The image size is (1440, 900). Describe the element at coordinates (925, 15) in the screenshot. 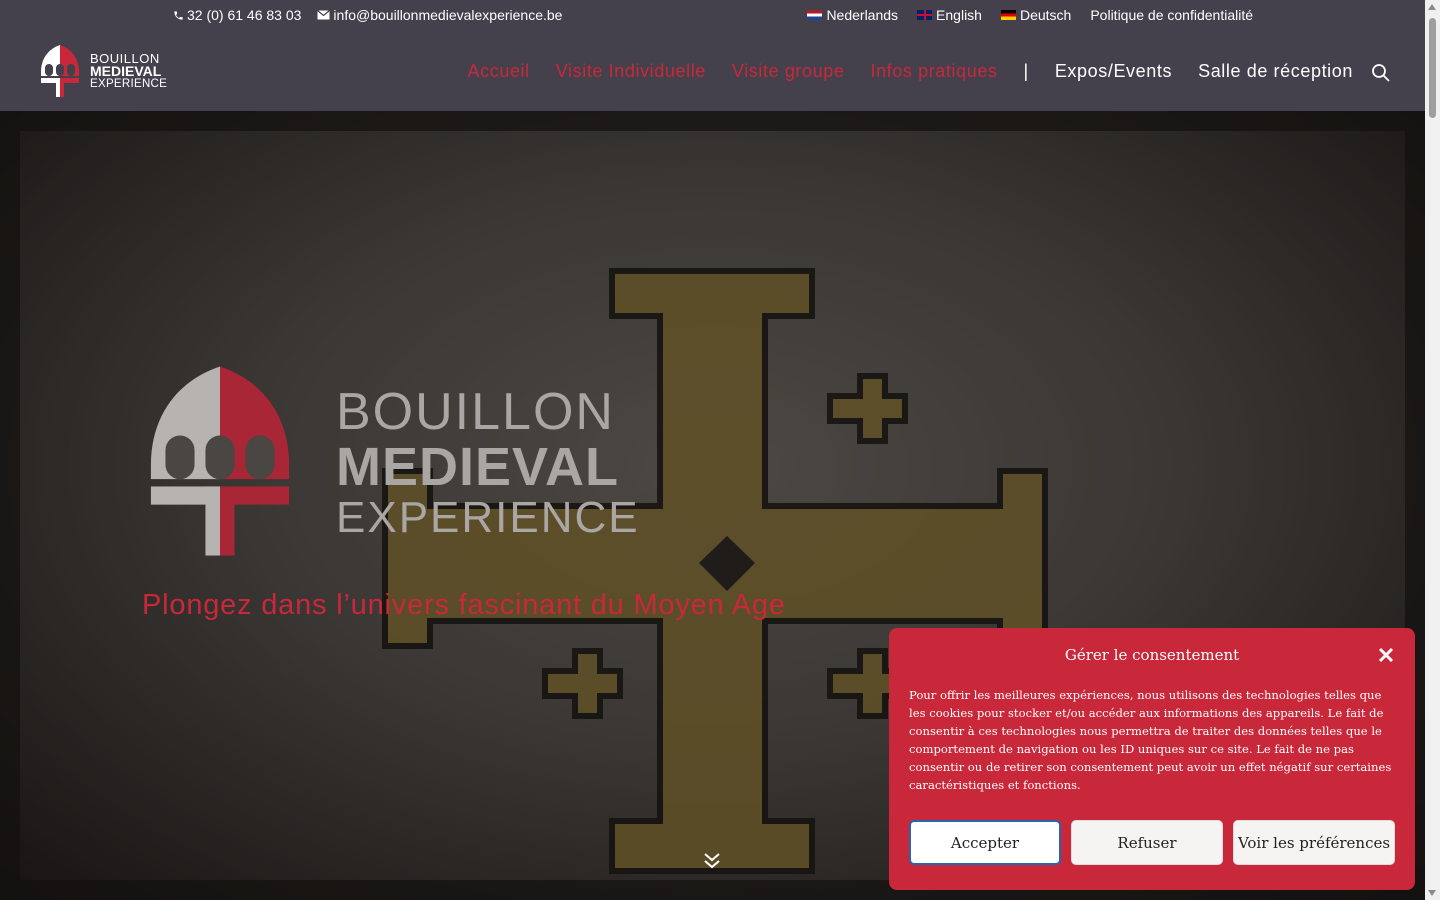

I see `uk-flag-icon` at that location.